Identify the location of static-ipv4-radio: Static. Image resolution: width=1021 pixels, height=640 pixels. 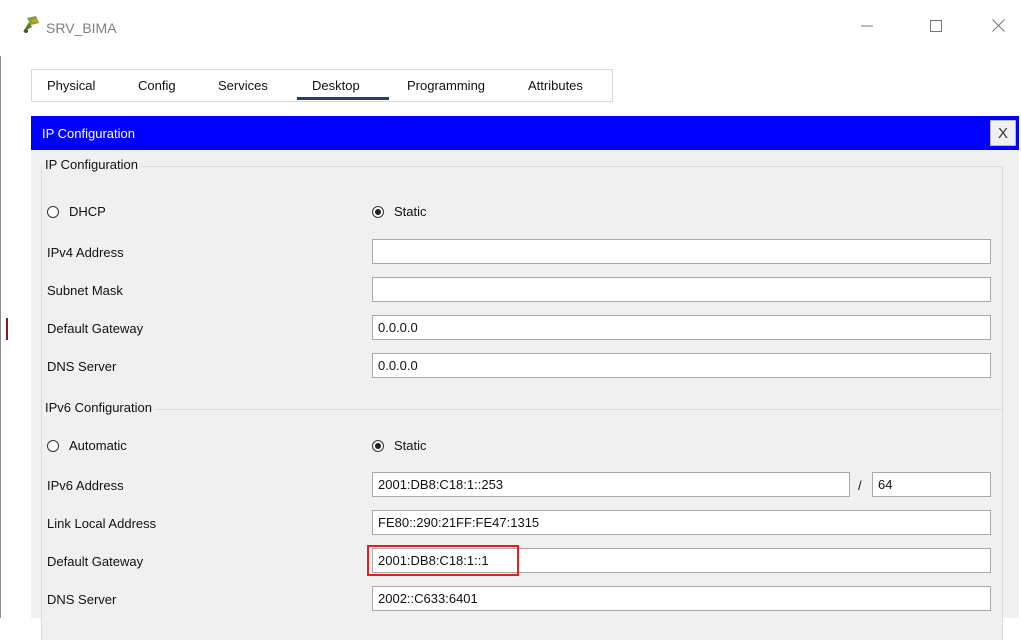
(399, 211).